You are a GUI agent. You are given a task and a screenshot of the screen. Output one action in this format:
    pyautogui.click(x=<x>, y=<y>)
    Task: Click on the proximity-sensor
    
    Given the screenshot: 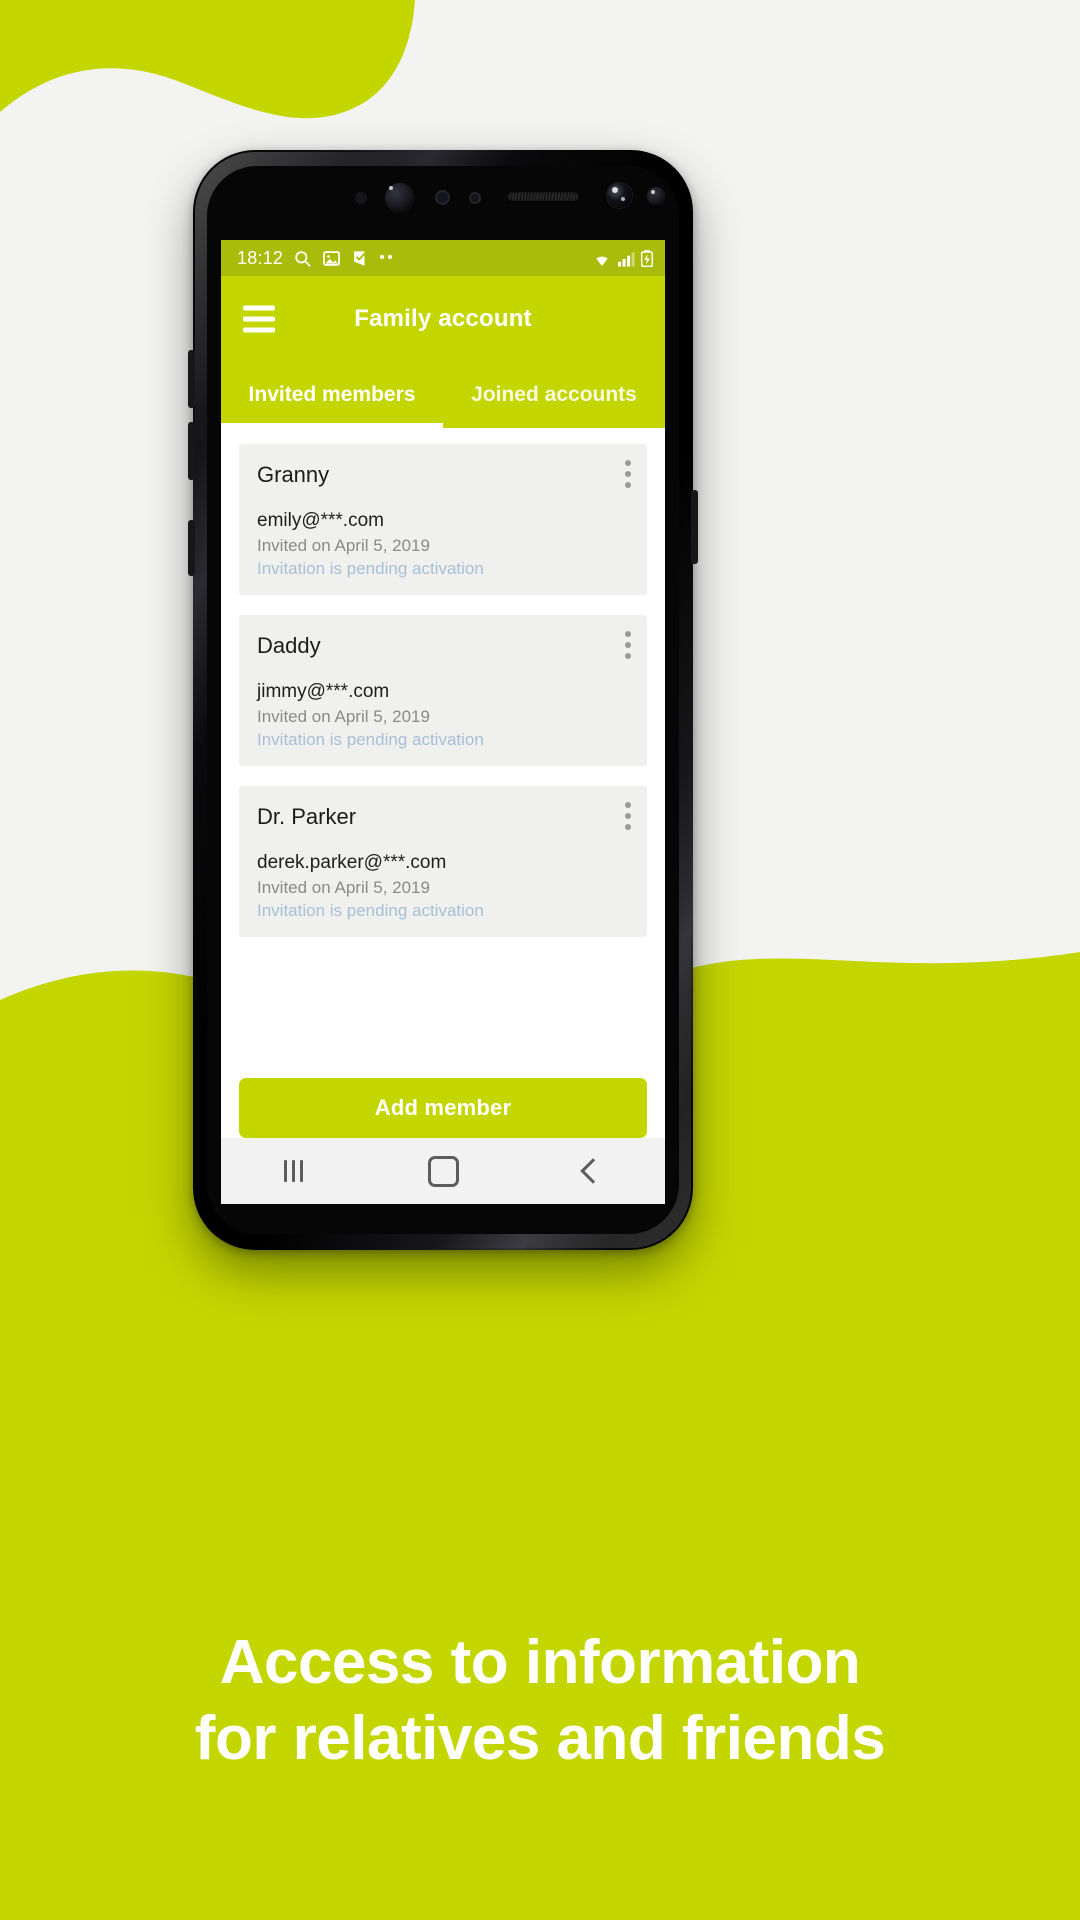 What is the action you would take?
    pyautogui.click(x=361, y=198)
    